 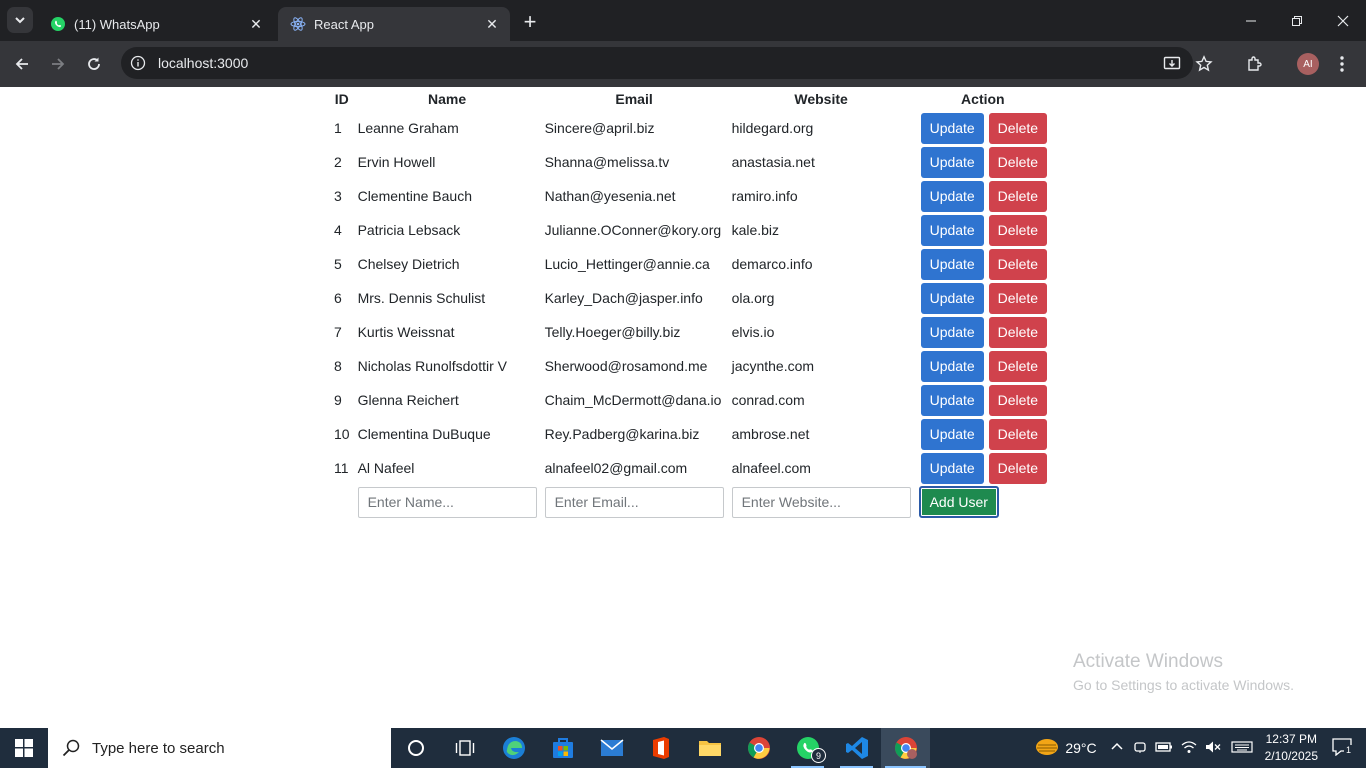 I want to click on keyboard-icon, so click(x=1242, y=748).